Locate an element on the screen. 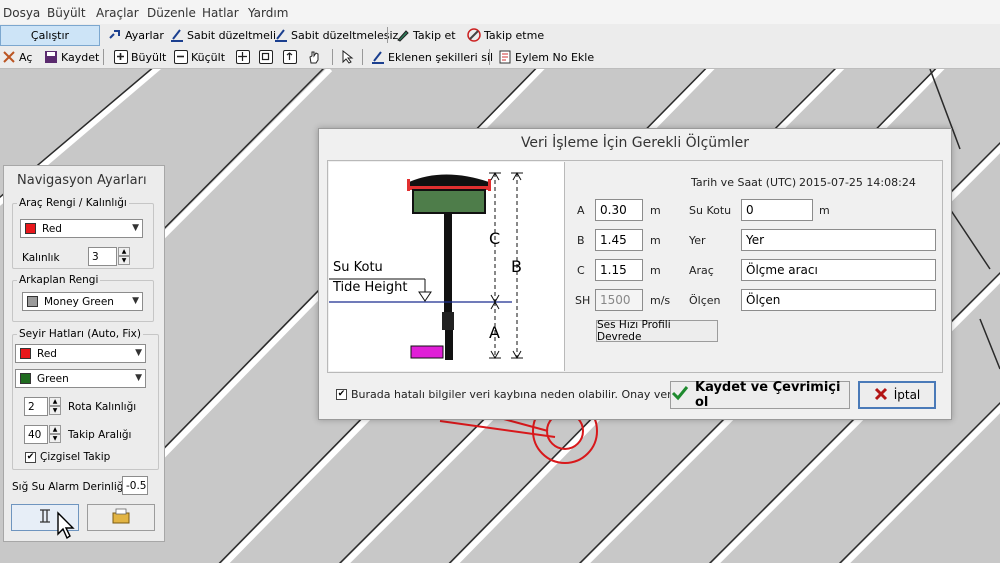 Image resolution: width=1000 pixels, height=563 pixels. cursor-icon is located at coordinates (348, 56).